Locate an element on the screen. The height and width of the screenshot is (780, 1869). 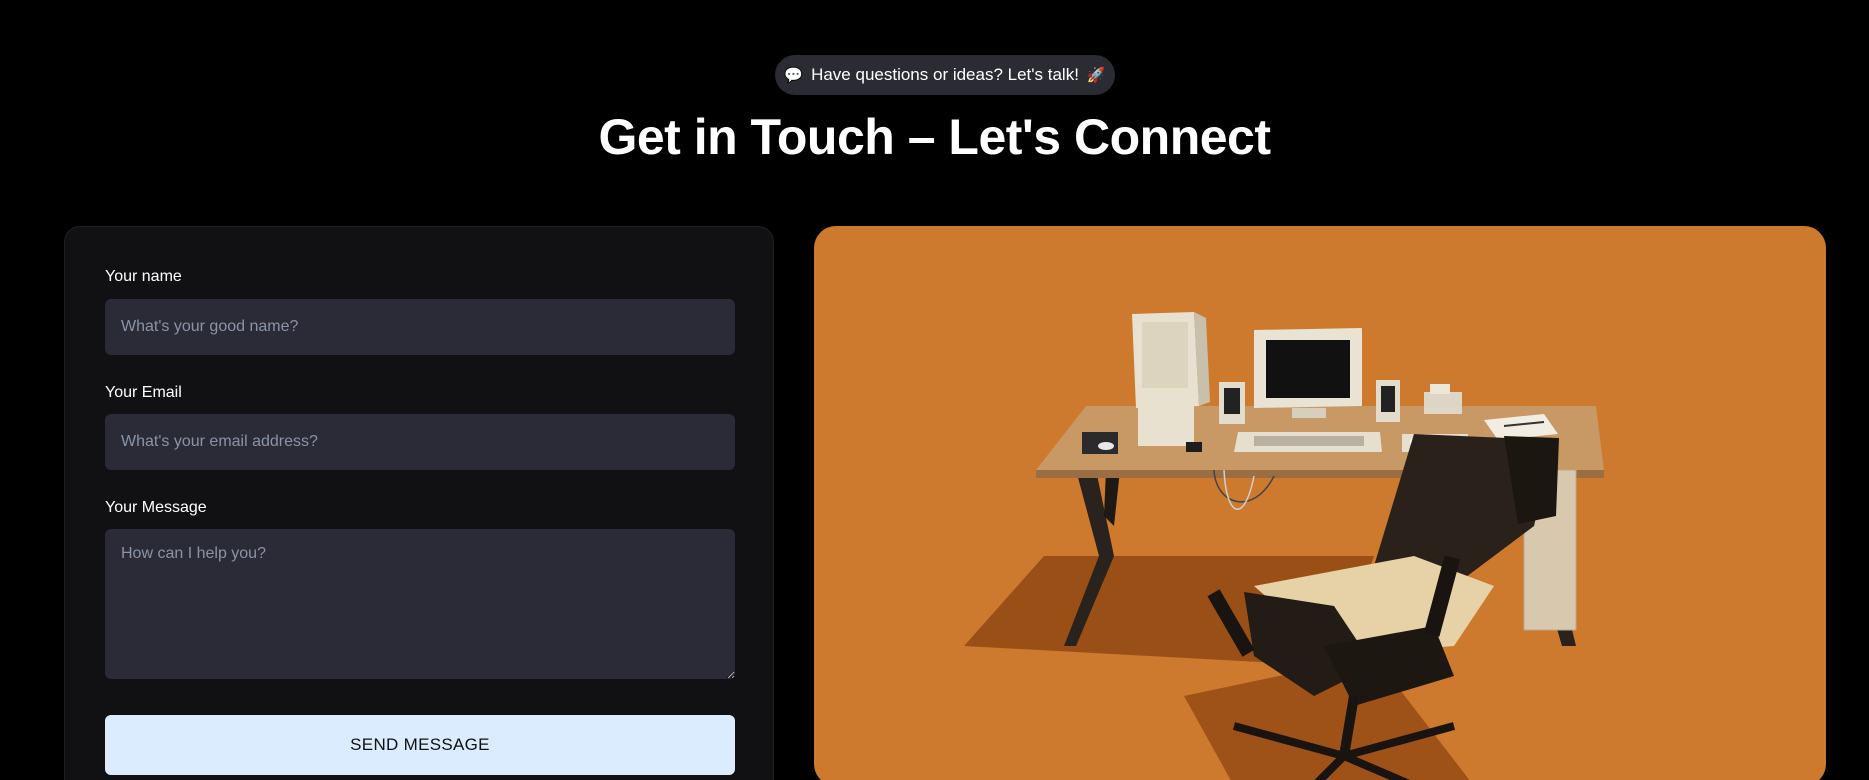
cd-case is located at coordinates (1100, 443).